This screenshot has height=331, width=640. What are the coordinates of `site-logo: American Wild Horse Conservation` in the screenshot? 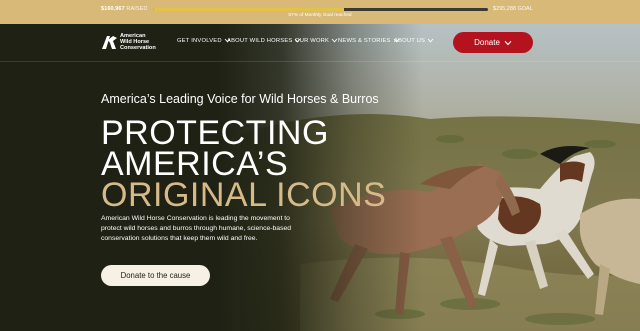 It's located at (130, 43).